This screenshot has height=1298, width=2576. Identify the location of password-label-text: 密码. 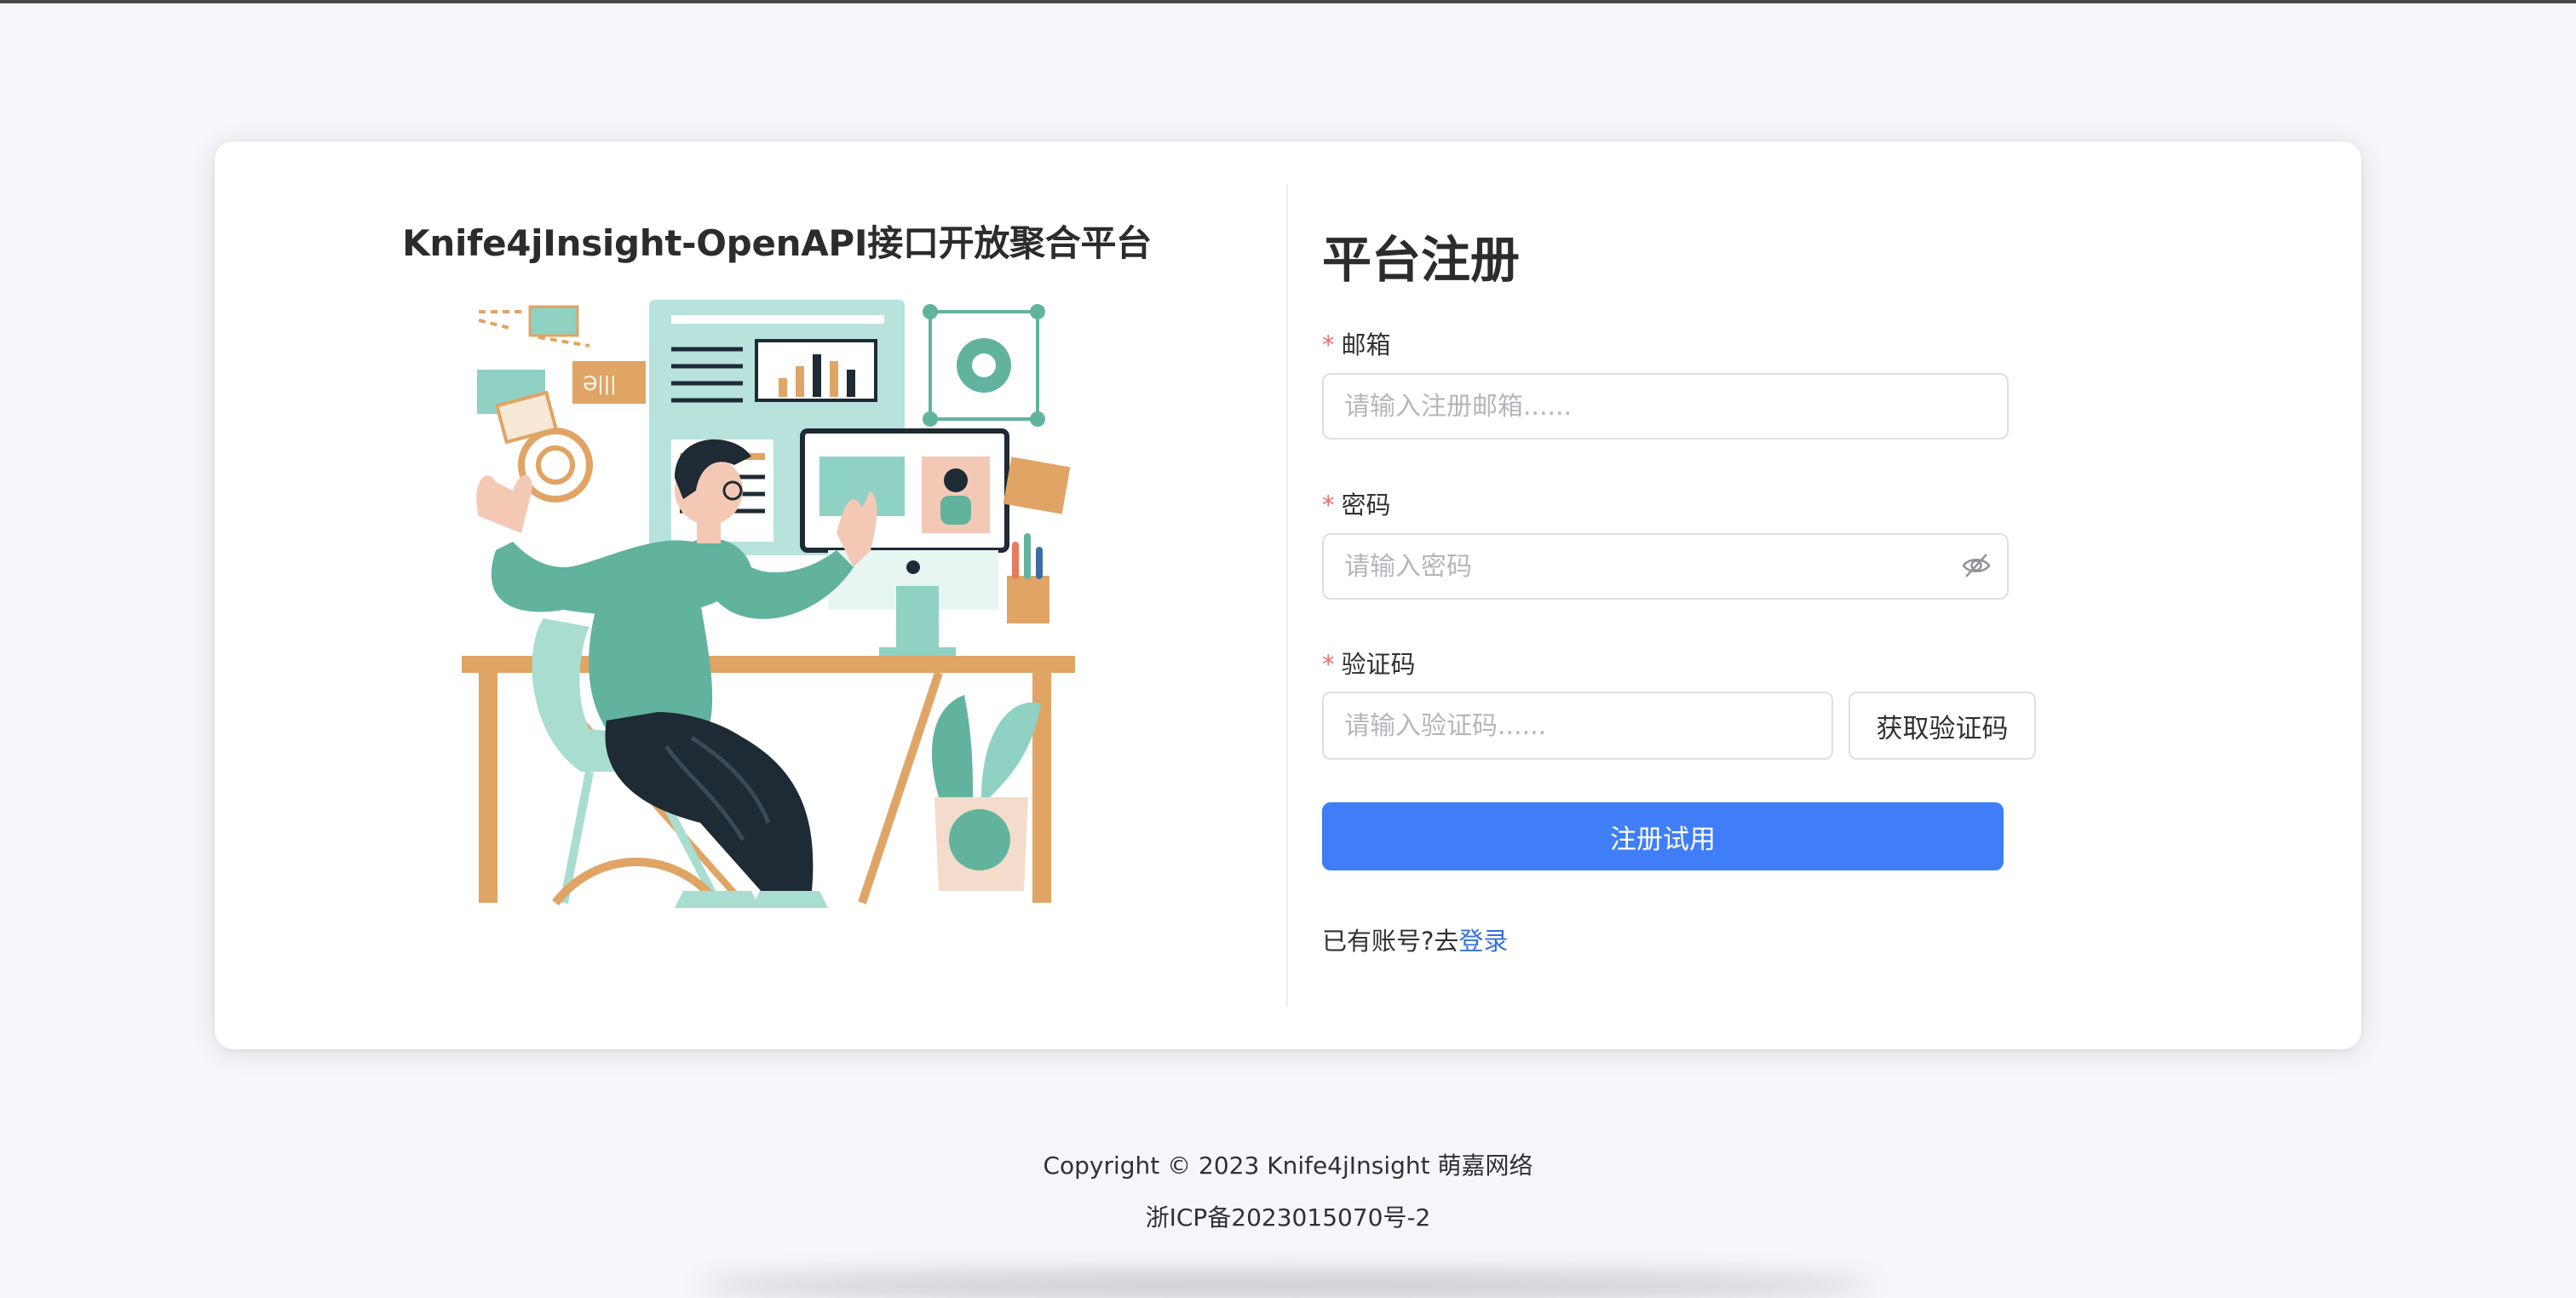
(1366, 506).